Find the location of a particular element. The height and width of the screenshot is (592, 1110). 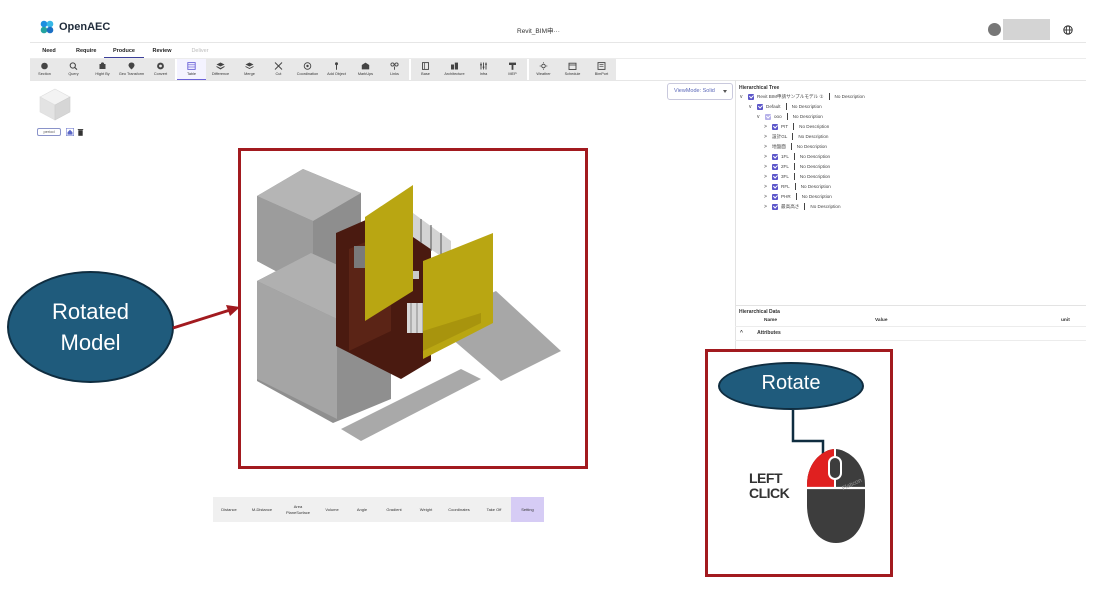

convert-button: Convert is located at coordinates (160, 69).